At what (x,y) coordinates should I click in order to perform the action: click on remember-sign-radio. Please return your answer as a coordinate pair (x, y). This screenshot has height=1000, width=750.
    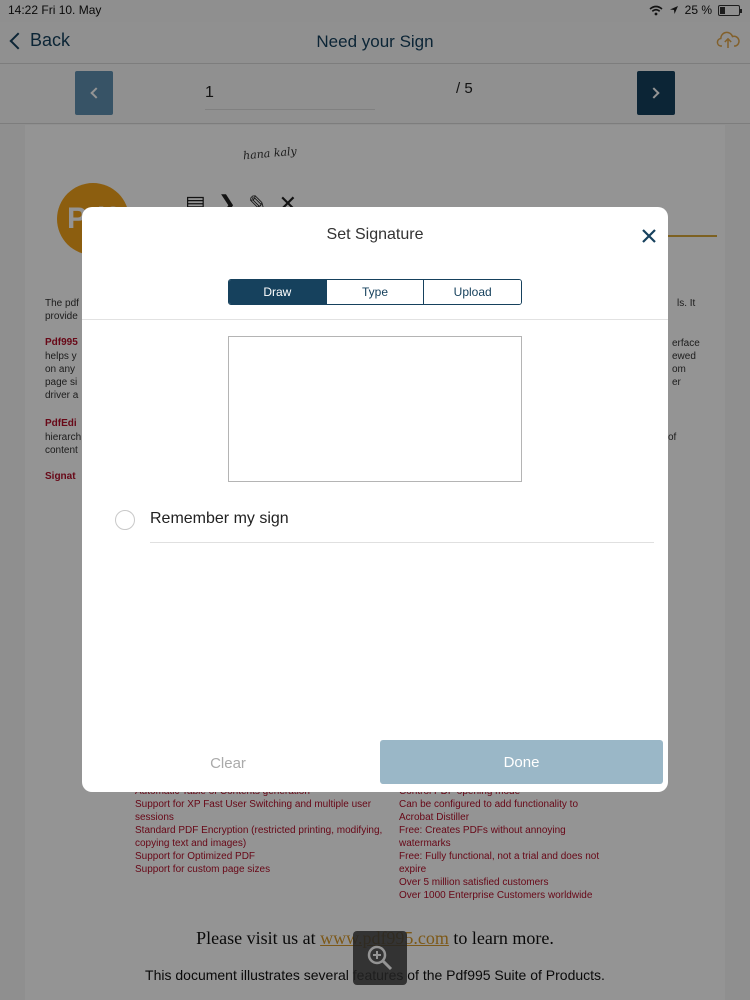
    Looking at the image, I should click on (125, 520).